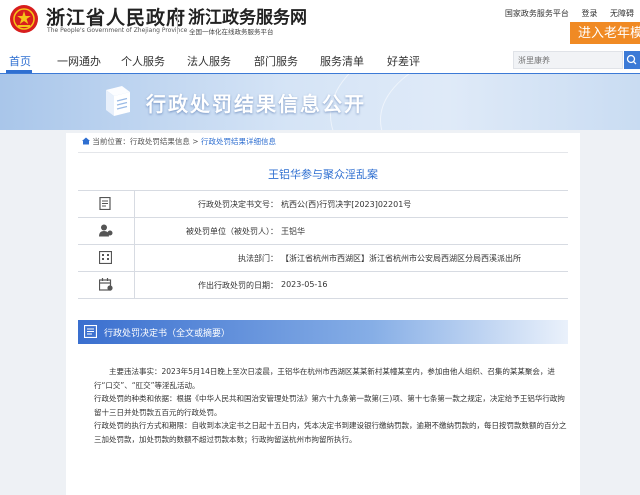 This screenshot has height=495, width=640. I want to click on gov-name: 浙江省人民政府, so click(116, 16).